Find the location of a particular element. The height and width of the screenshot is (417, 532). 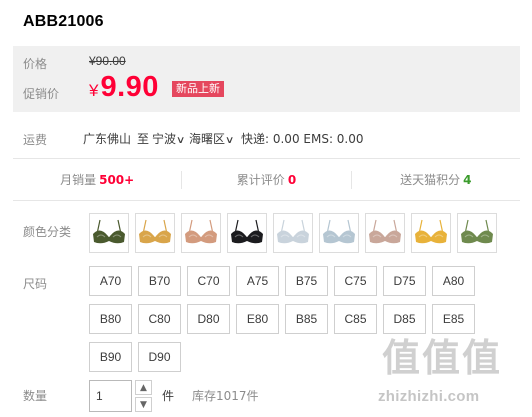

size-option: C75 is located at coordinates (355, 281).